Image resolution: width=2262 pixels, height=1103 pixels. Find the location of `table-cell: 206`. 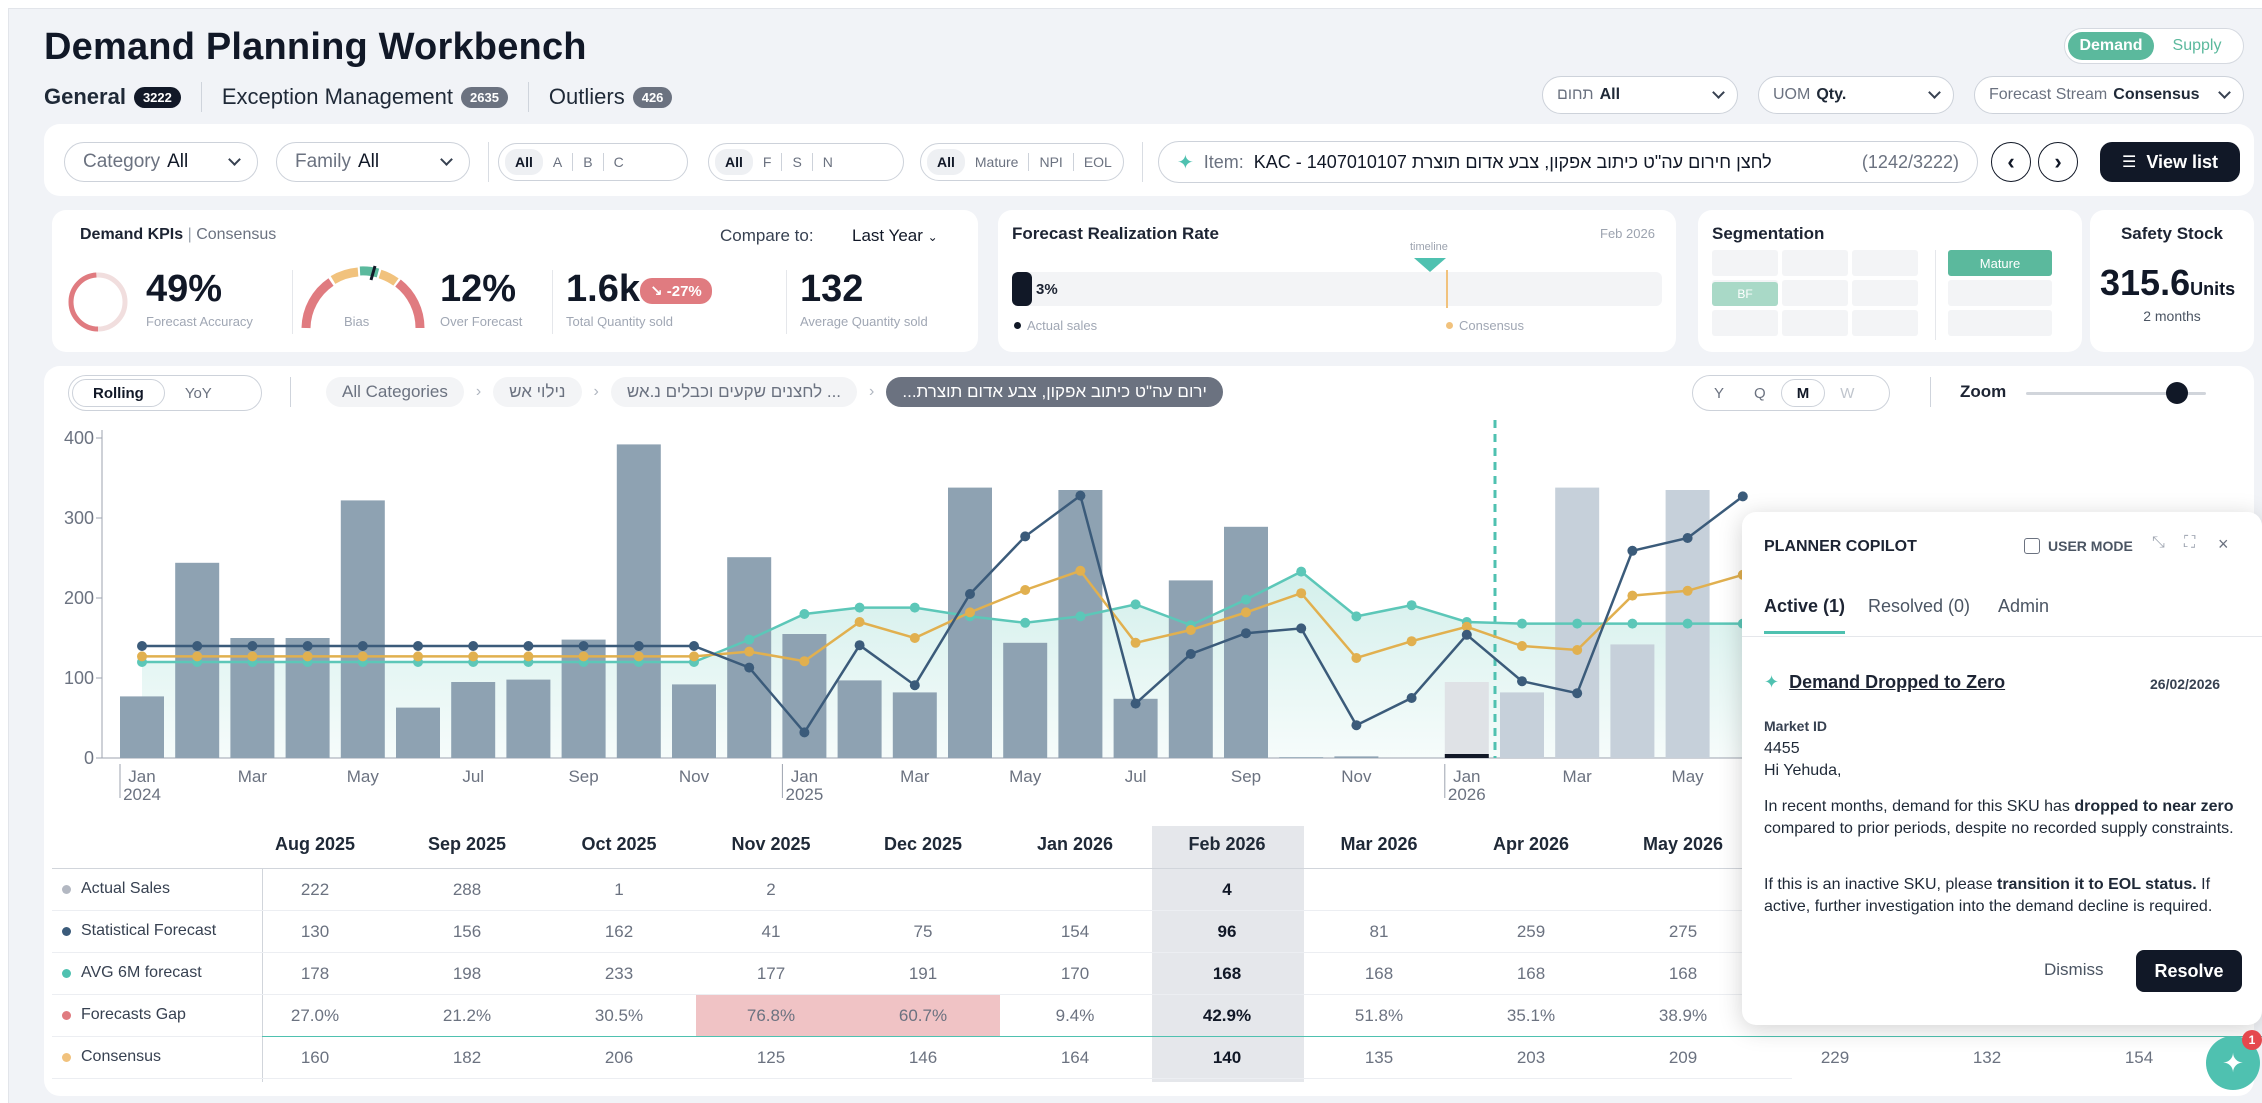

table-cell: 206 is located at coordinates (619, 1058).